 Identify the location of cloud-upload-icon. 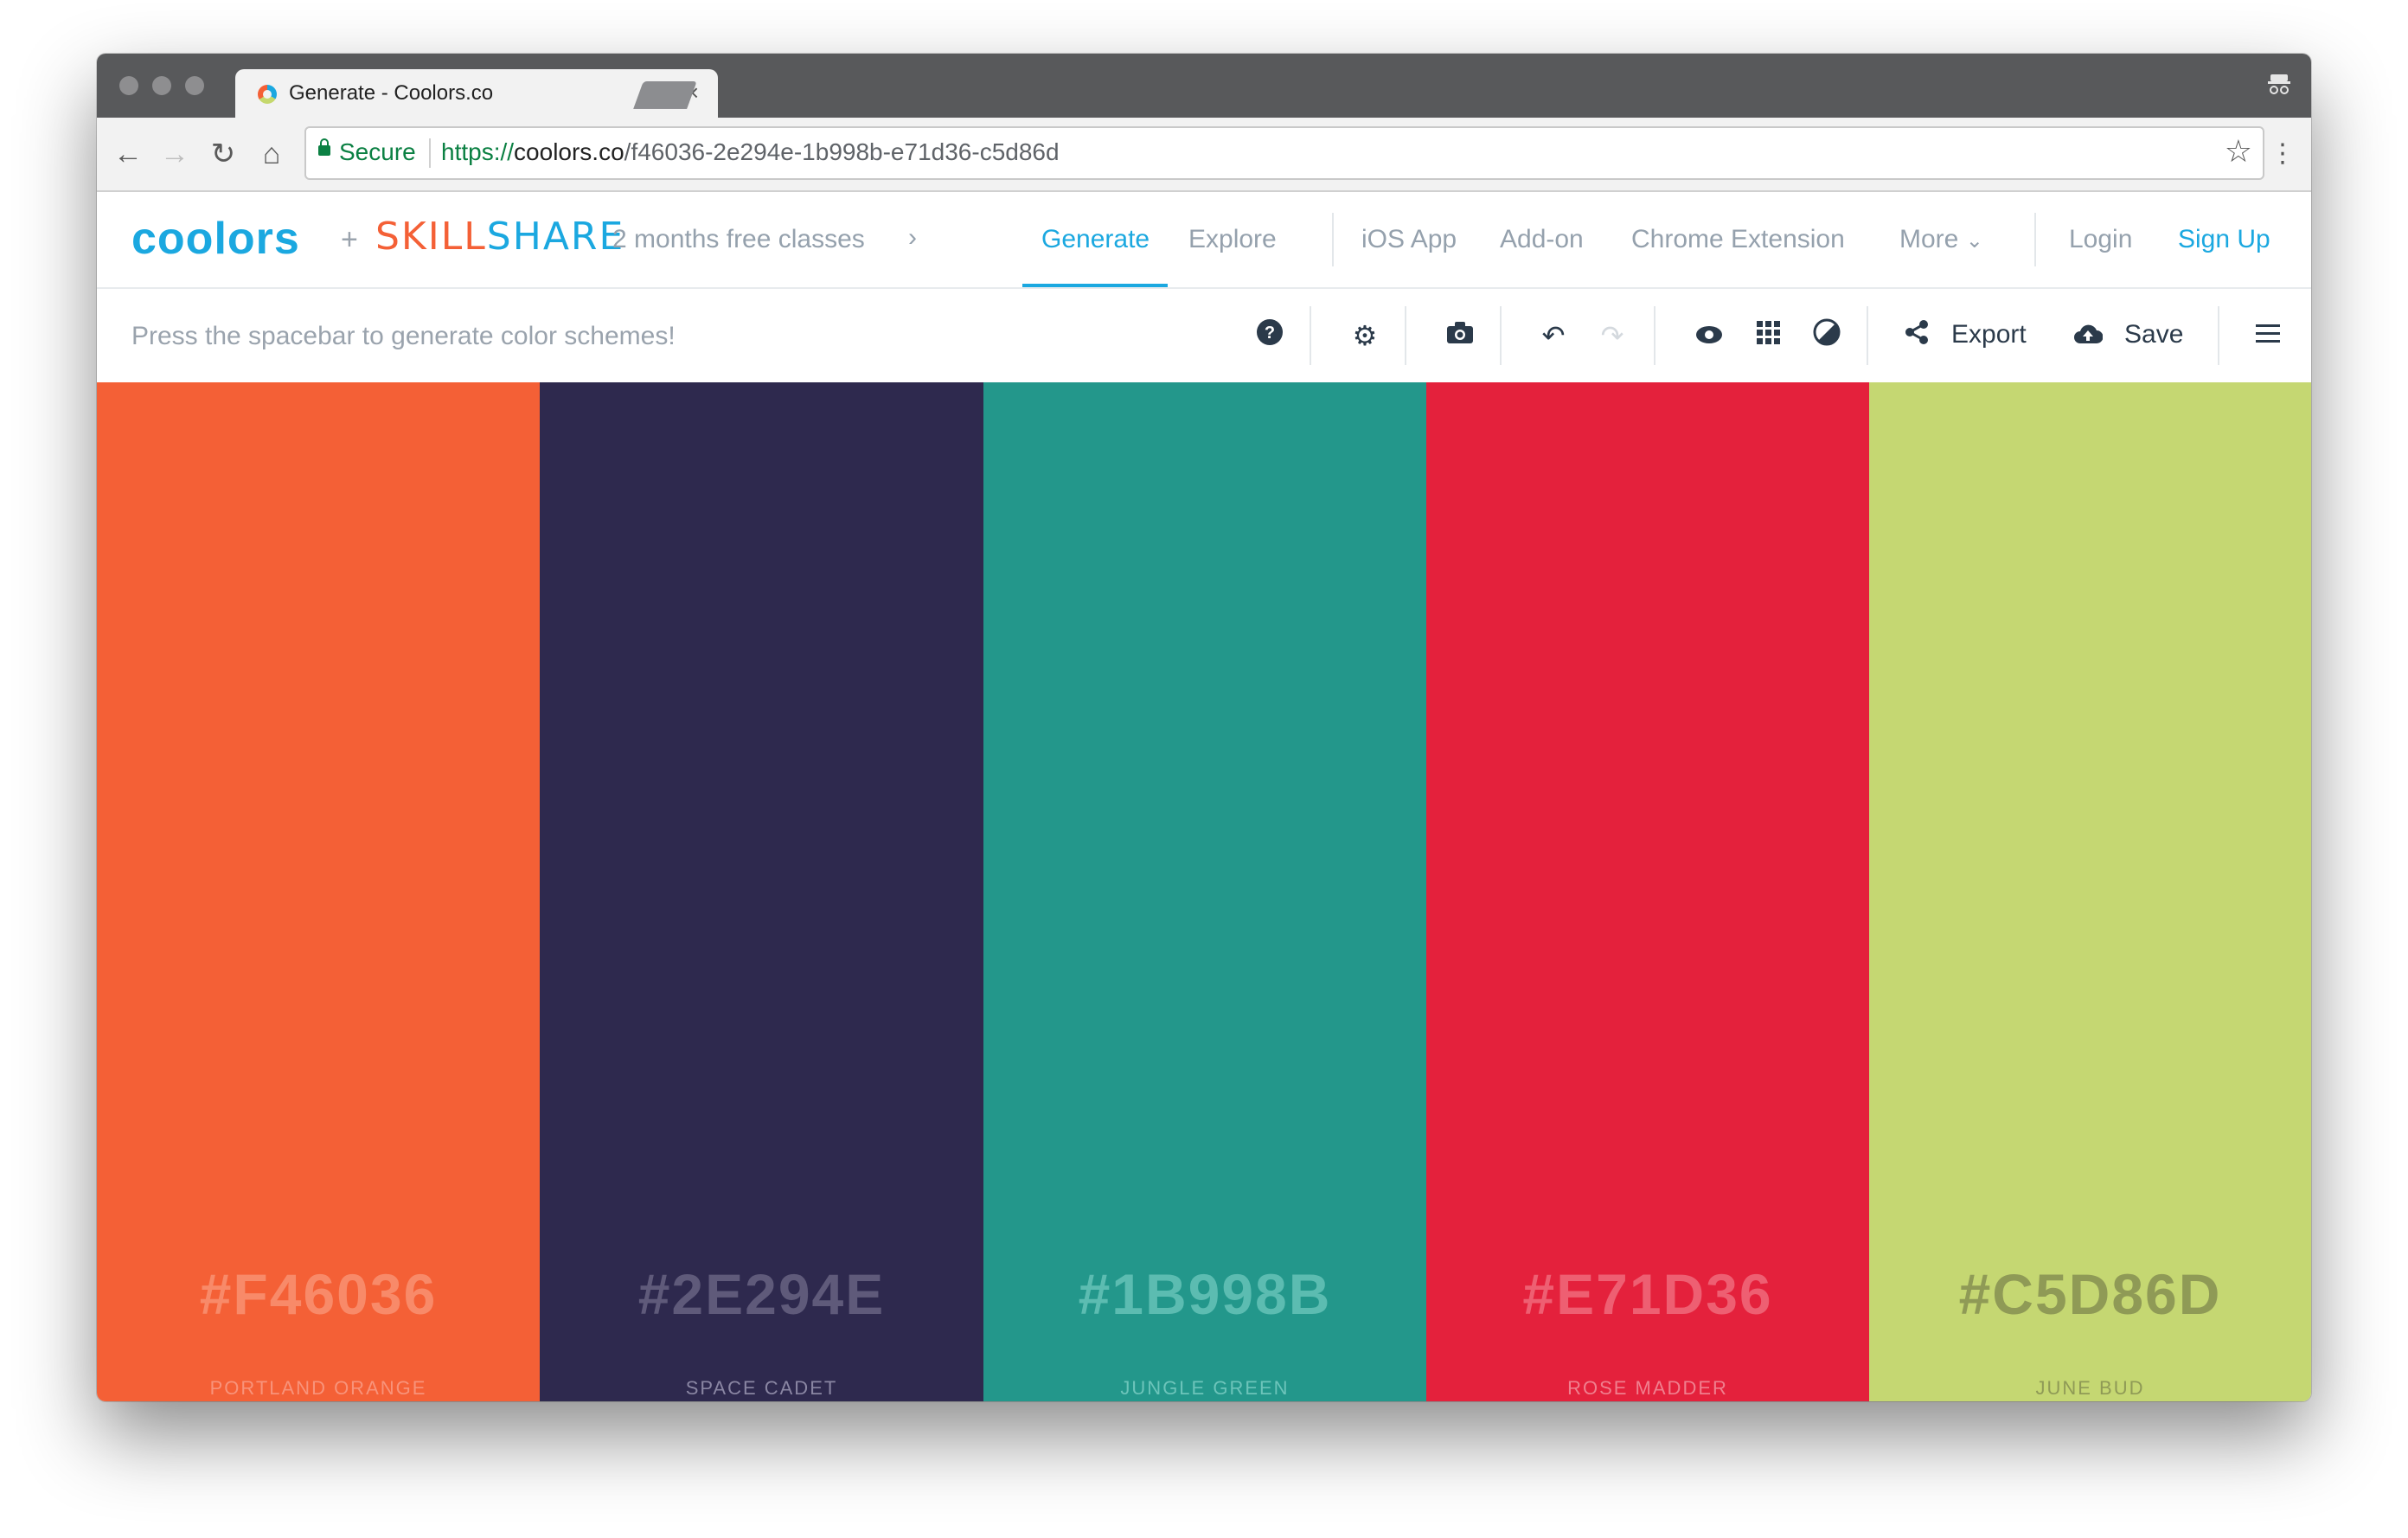
(2088, 335).